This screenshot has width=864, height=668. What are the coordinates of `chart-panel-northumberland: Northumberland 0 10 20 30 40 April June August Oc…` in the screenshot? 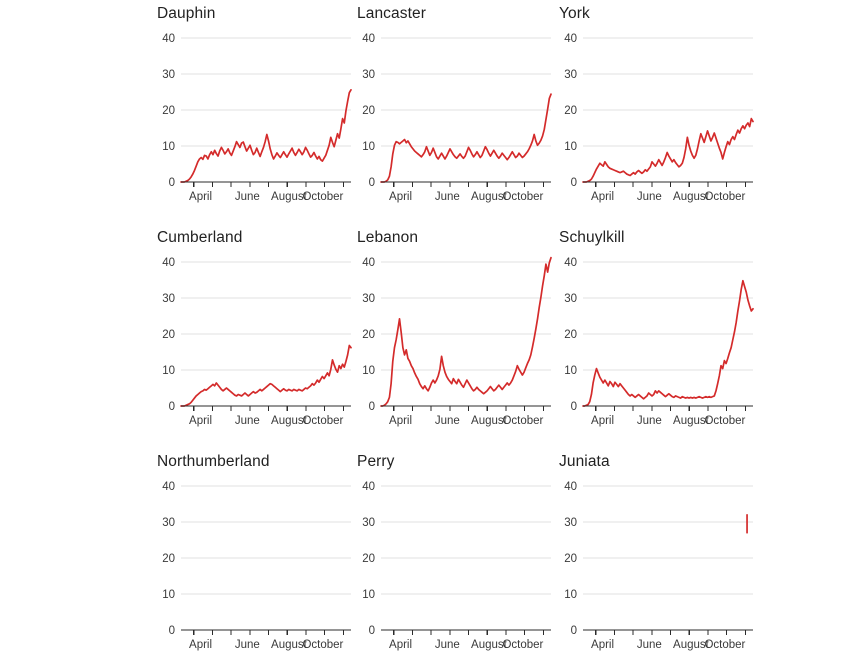 It's located at (255, 558).